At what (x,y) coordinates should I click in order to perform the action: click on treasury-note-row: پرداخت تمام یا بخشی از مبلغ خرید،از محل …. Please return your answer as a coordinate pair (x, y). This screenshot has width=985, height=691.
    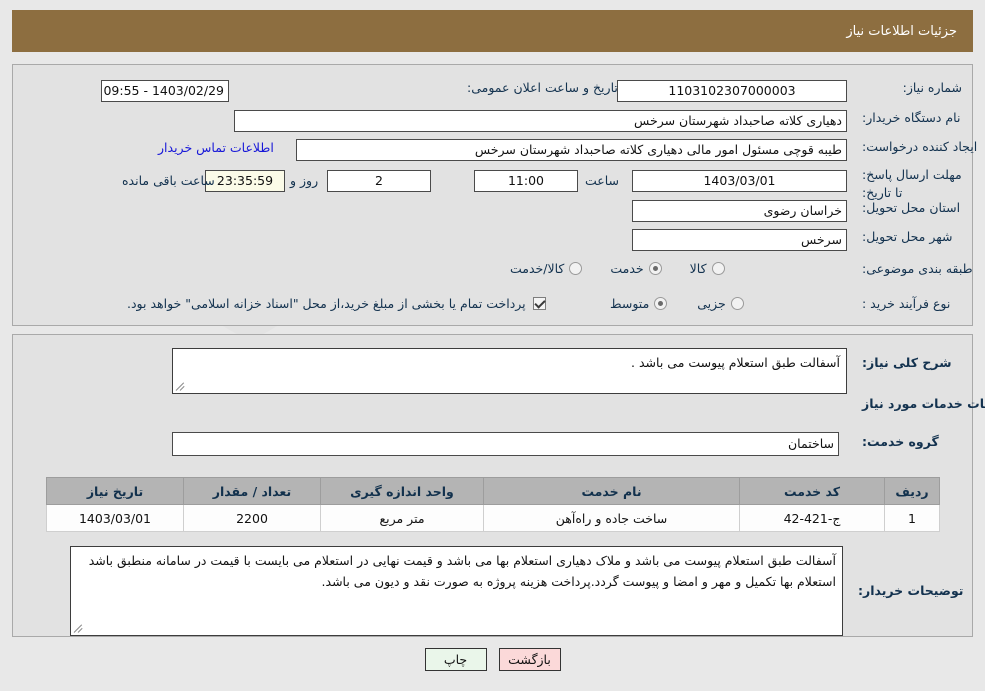
    Looking at the image, I should click on (336, 303).